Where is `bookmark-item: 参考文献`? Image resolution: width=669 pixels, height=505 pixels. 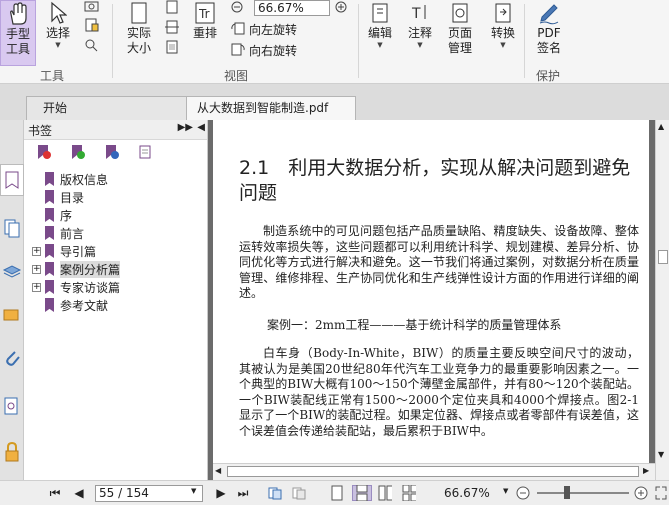
bookmark-item: 参考文献 is located at coordinates (70, 305).